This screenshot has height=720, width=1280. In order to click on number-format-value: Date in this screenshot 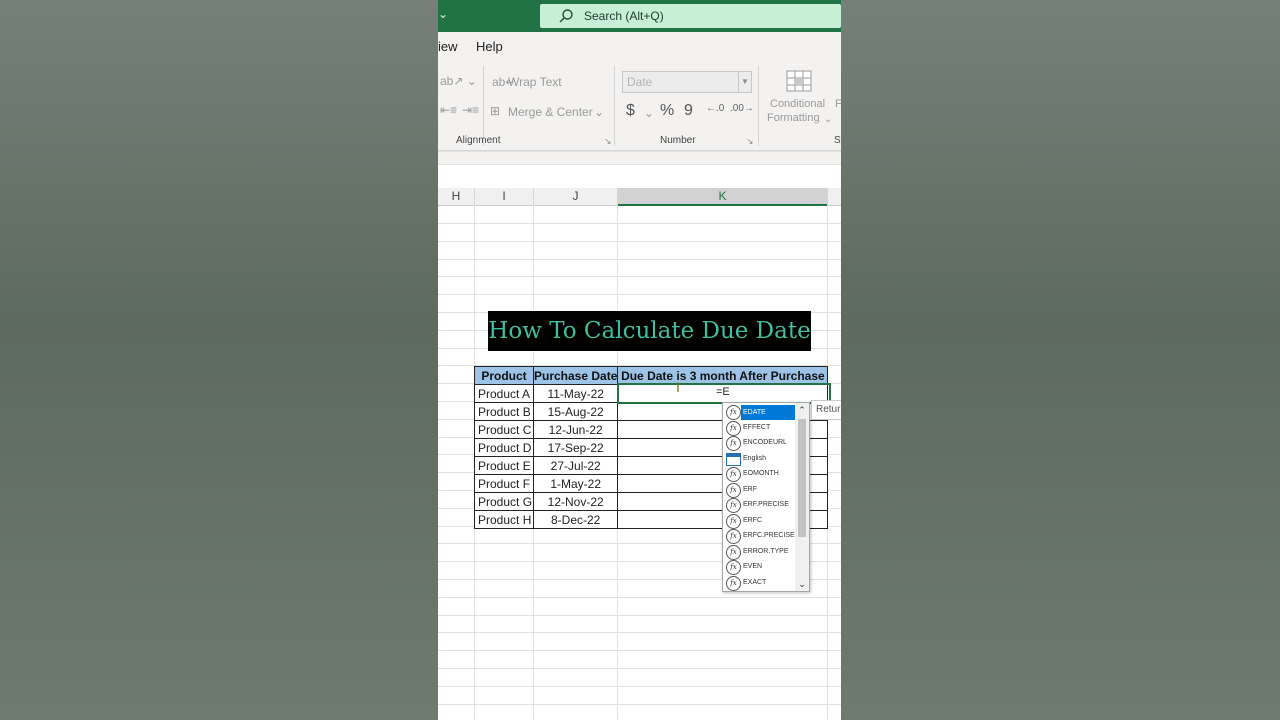, I will do `click(640, 82)`.